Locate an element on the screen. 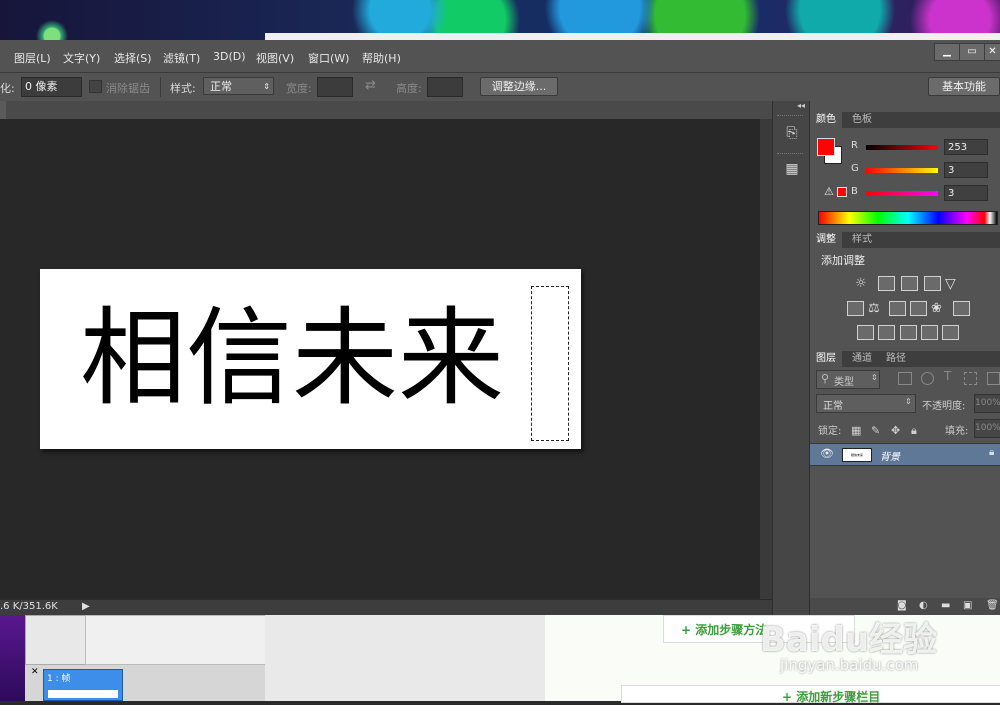 Image resolution: width=1000 pixels, height=705 pixels. b-label: B is located at coordinates (854, 191).